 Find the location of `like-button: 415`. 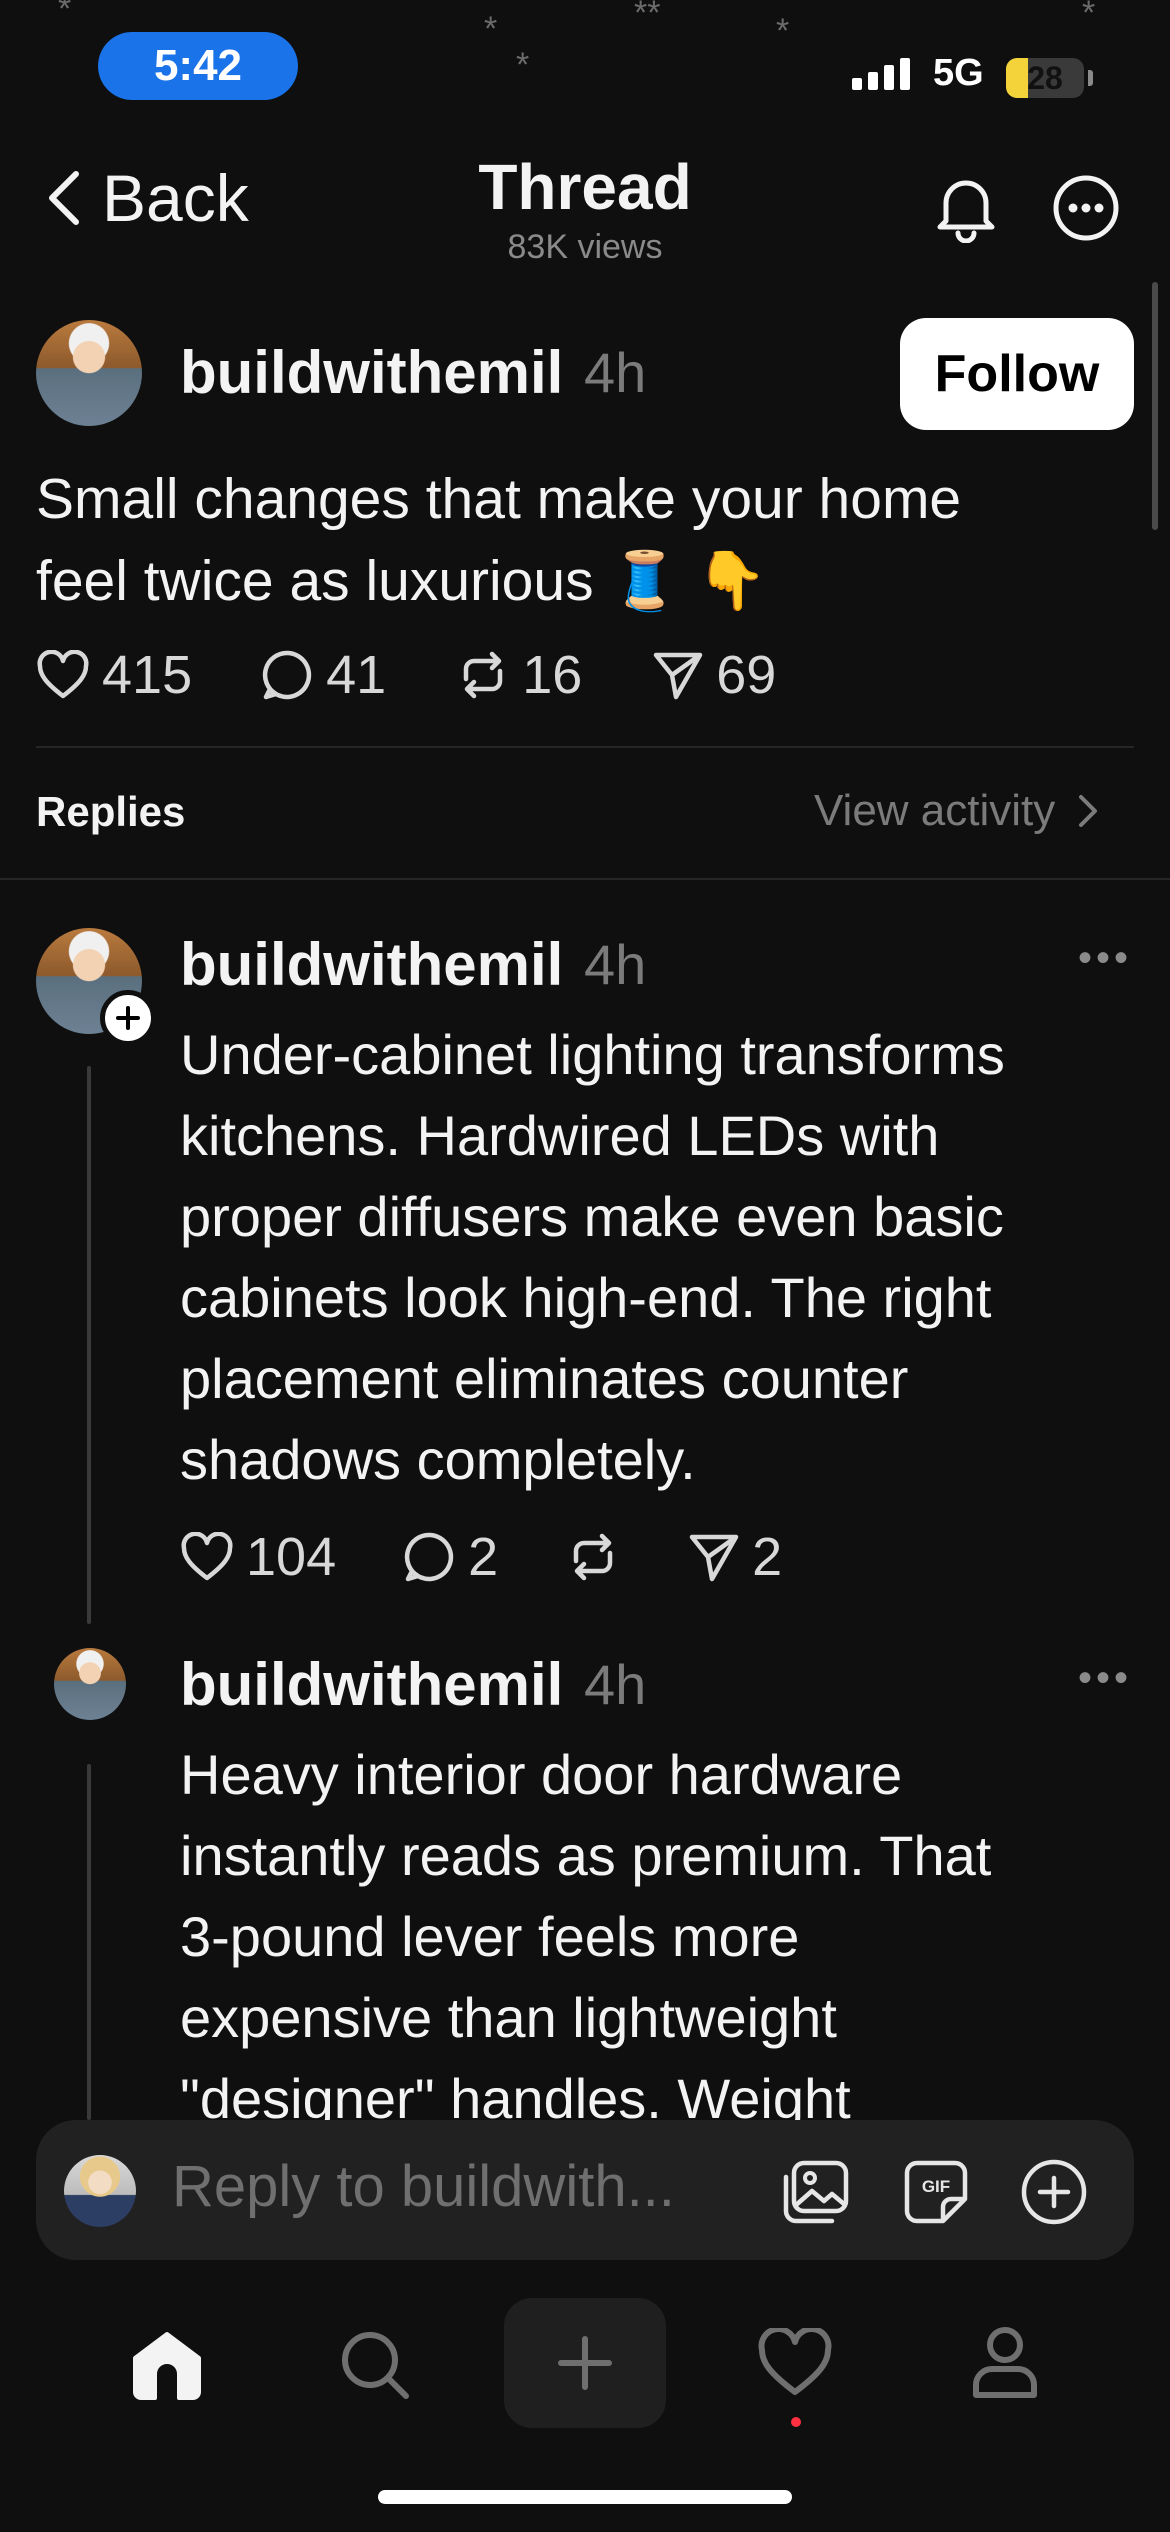

like-button: 415 is located at coordinates (114, 675).